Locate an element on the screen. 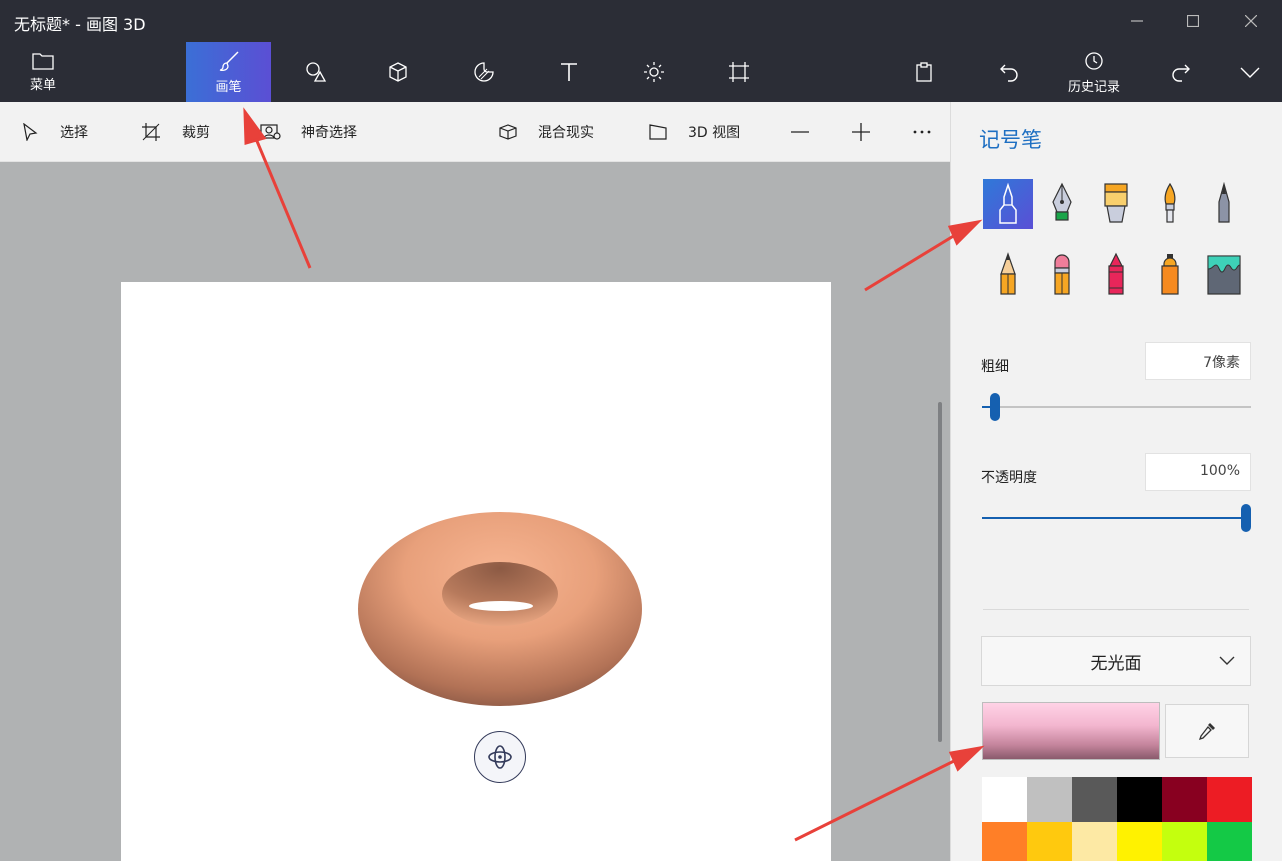 This screenshot has width=1282, height=861. spray-can-icon is located at coordinates (1170, 274).